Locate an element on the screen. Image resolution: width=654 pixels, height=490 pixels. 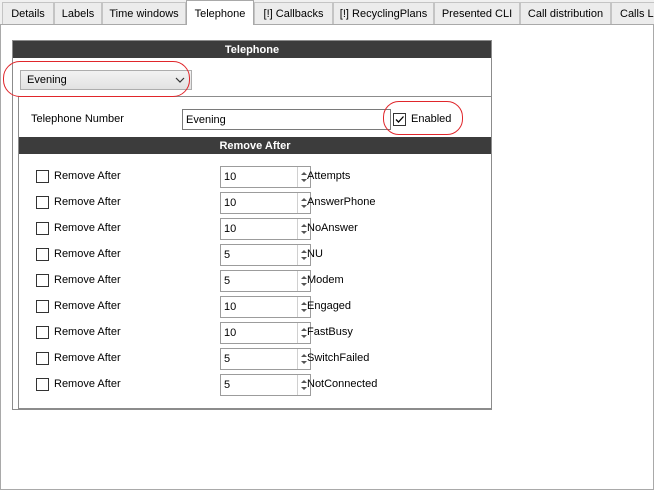
telephone-number-value: Evening is located at coordinates (206, 119).